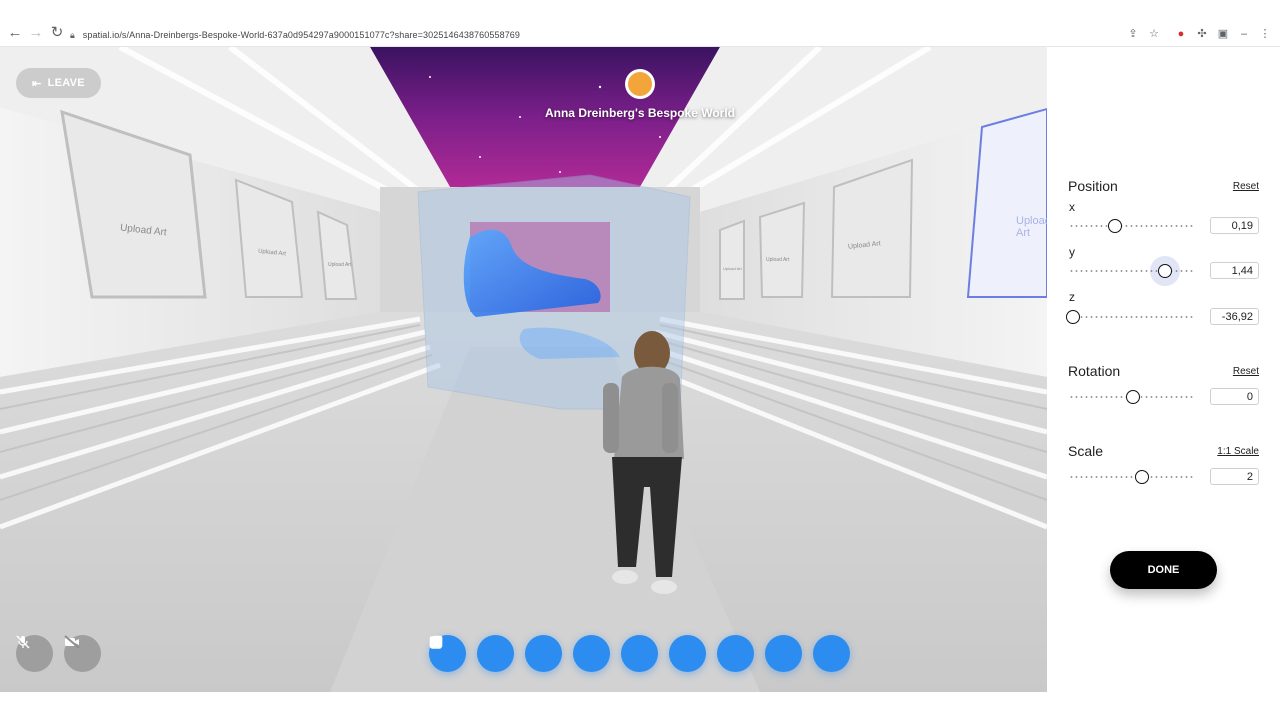 The height and width of the screenshot is (720, 1280). What do you see at coordinates (1223, 34) in the screenshot?
I see `sidepanel-icon: ▣` at bounding box center [1223, 34].